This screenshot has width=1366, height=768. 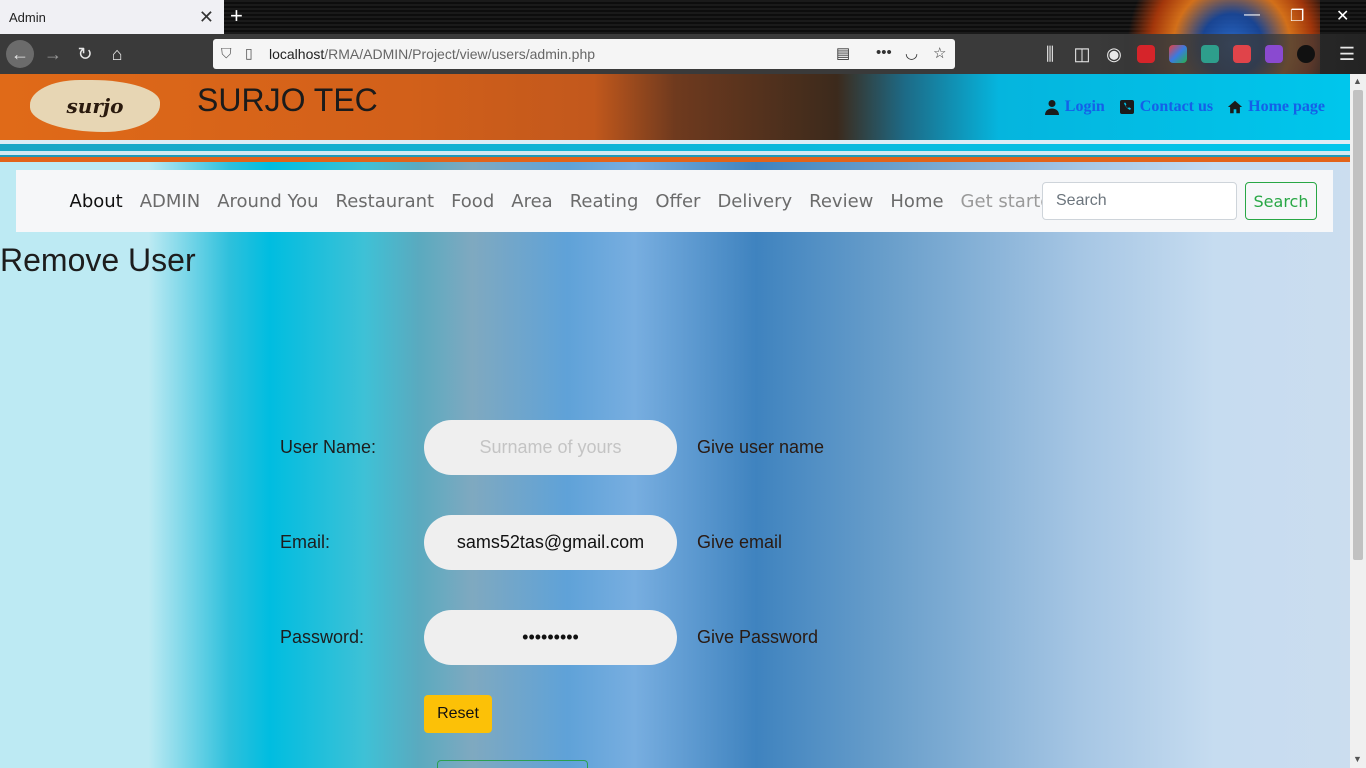 I want to click on email-label: Email:, so click(x=305, y=542).